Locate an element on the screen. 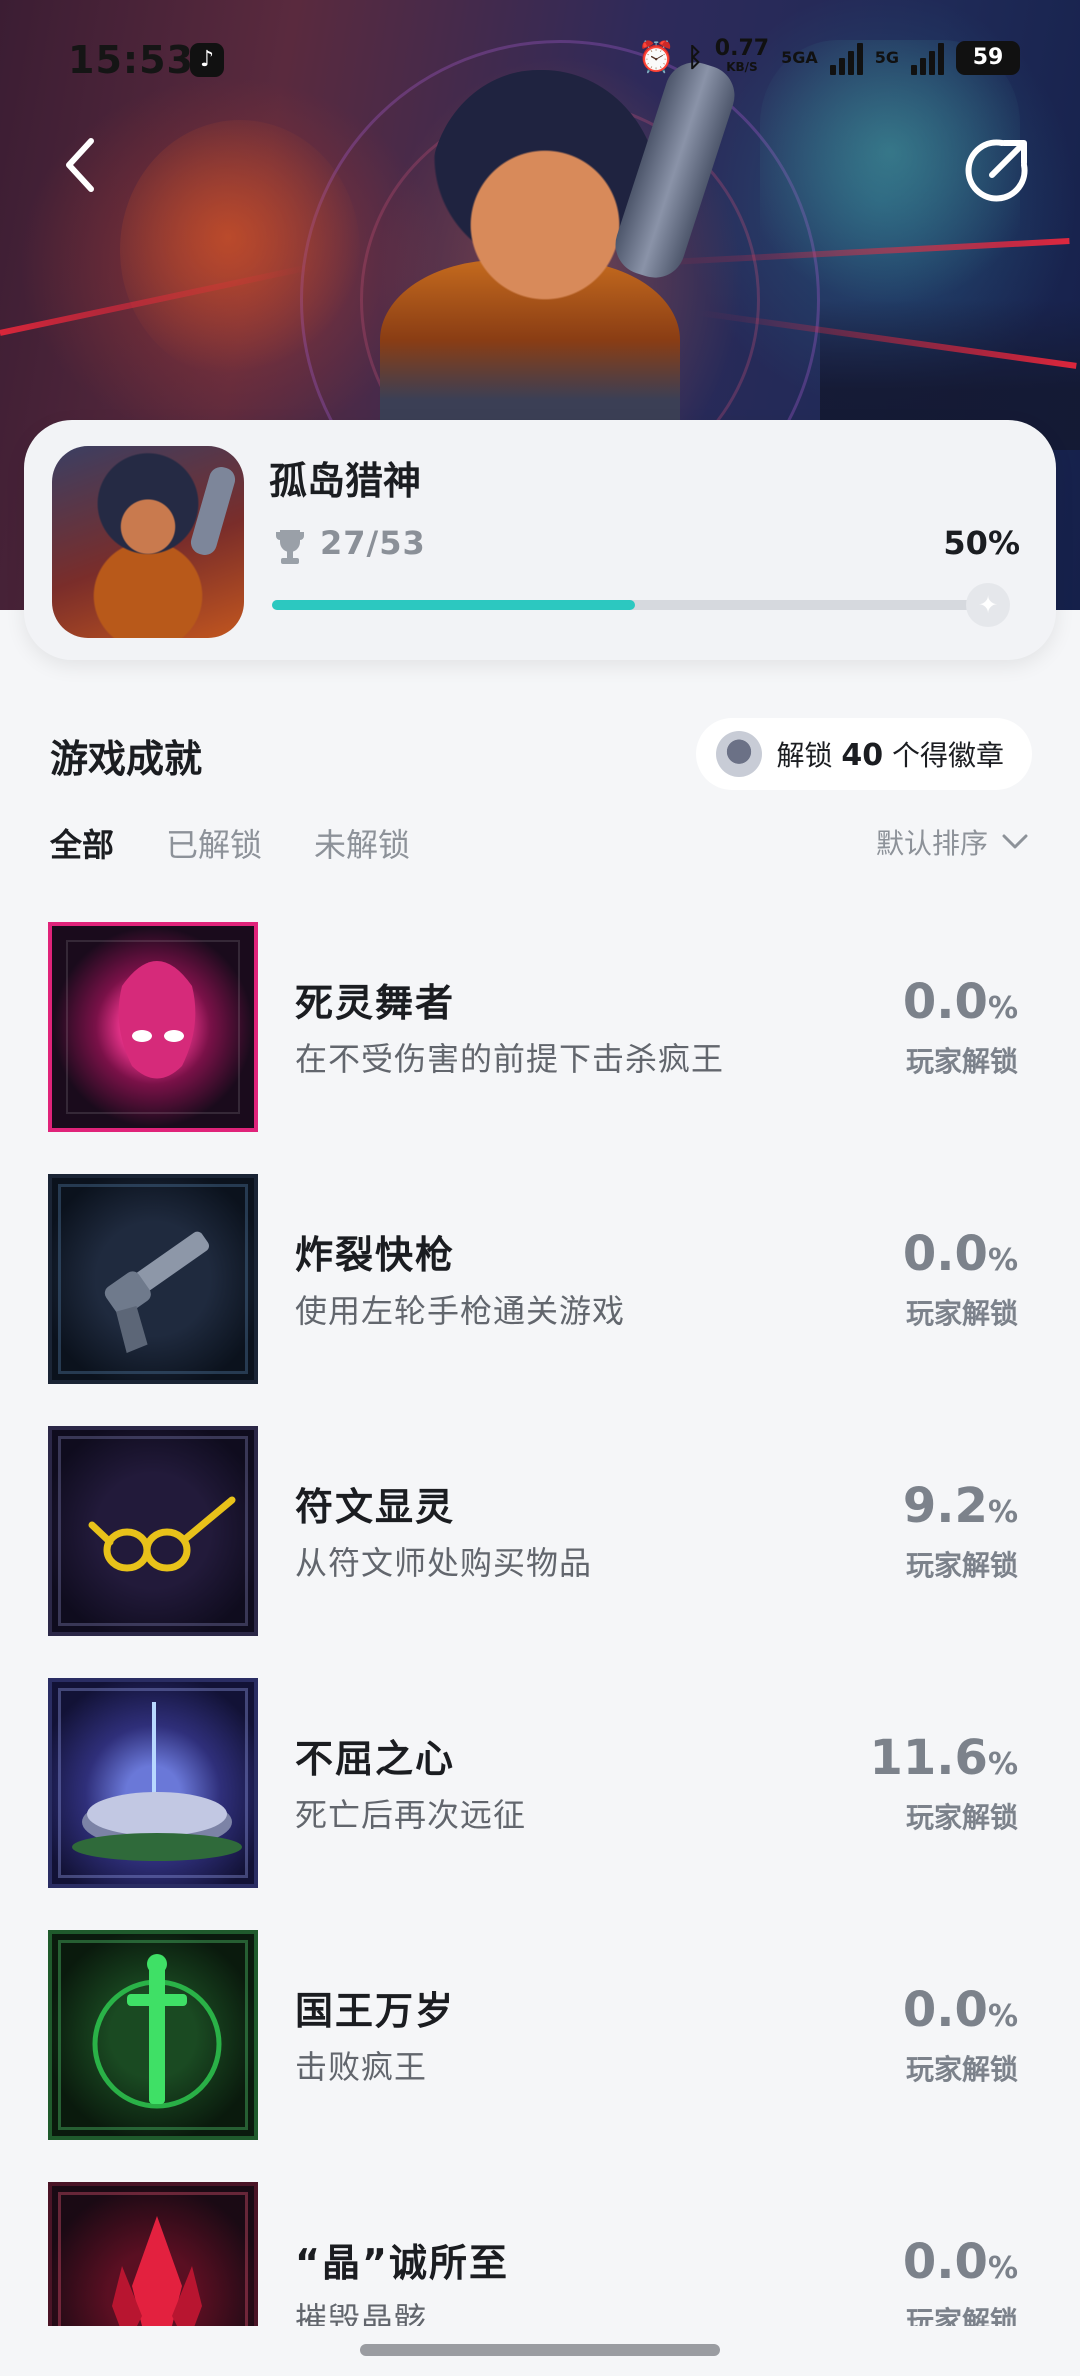  achievements-title: 游戏成就 is located at coordinates (126, 759).